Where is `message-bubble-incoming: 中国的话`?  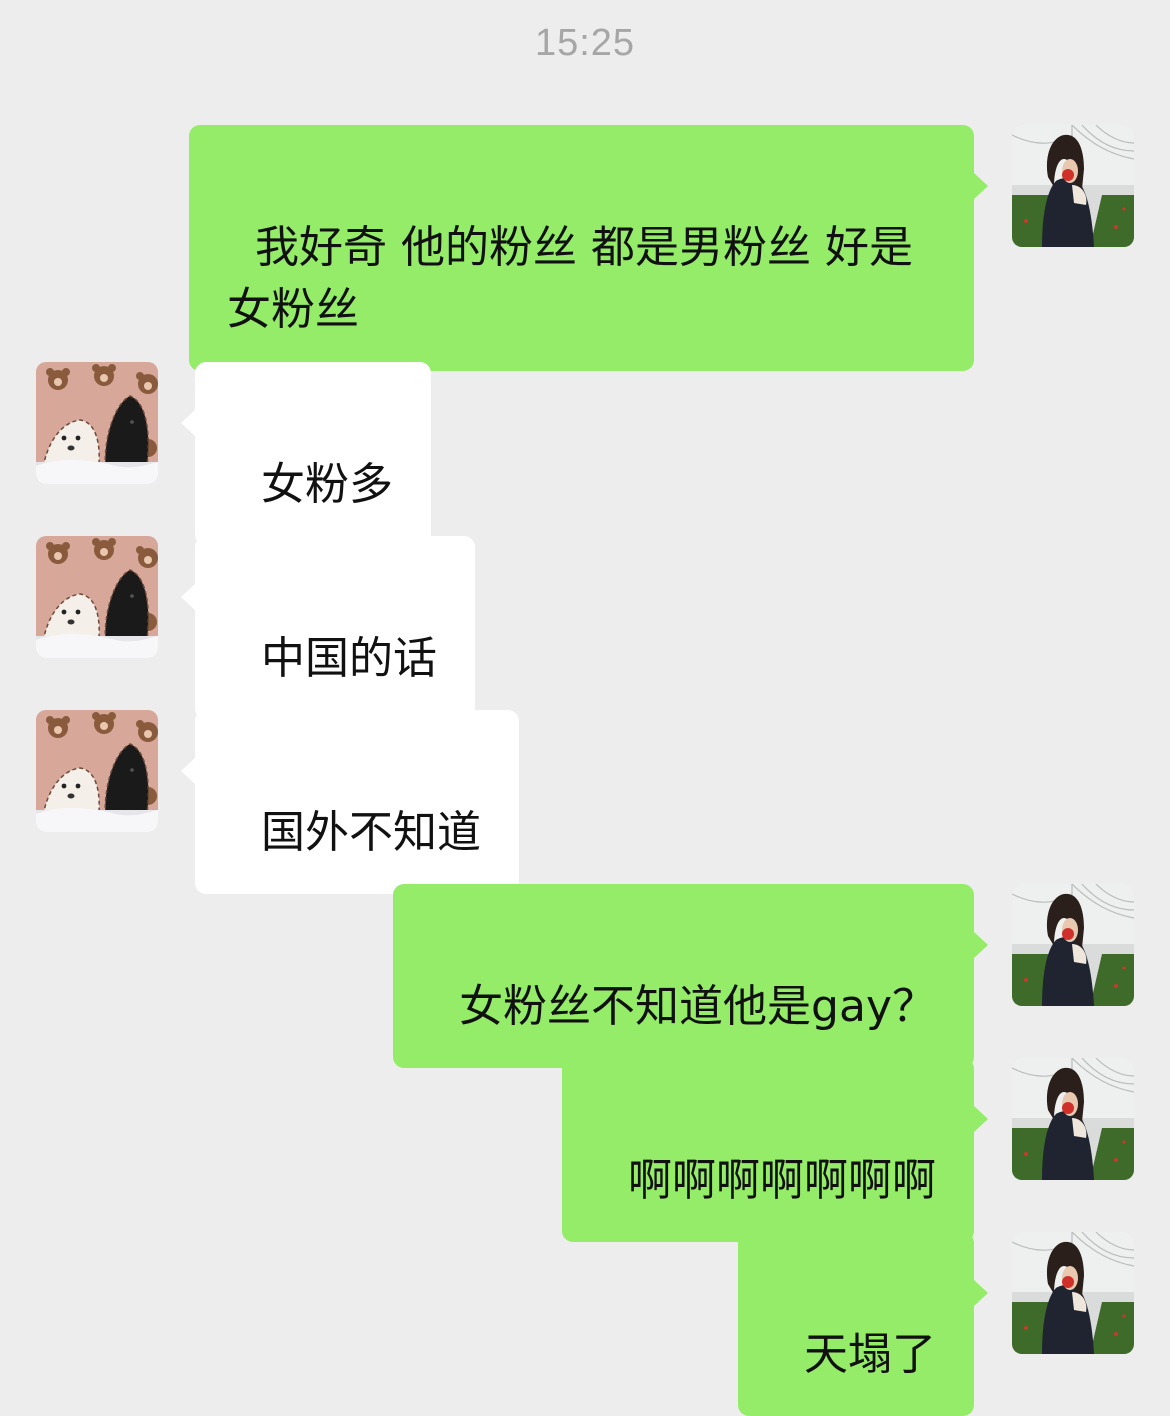
message-bubble-incoming: 中国的话 is located at coordinates (328, 628).